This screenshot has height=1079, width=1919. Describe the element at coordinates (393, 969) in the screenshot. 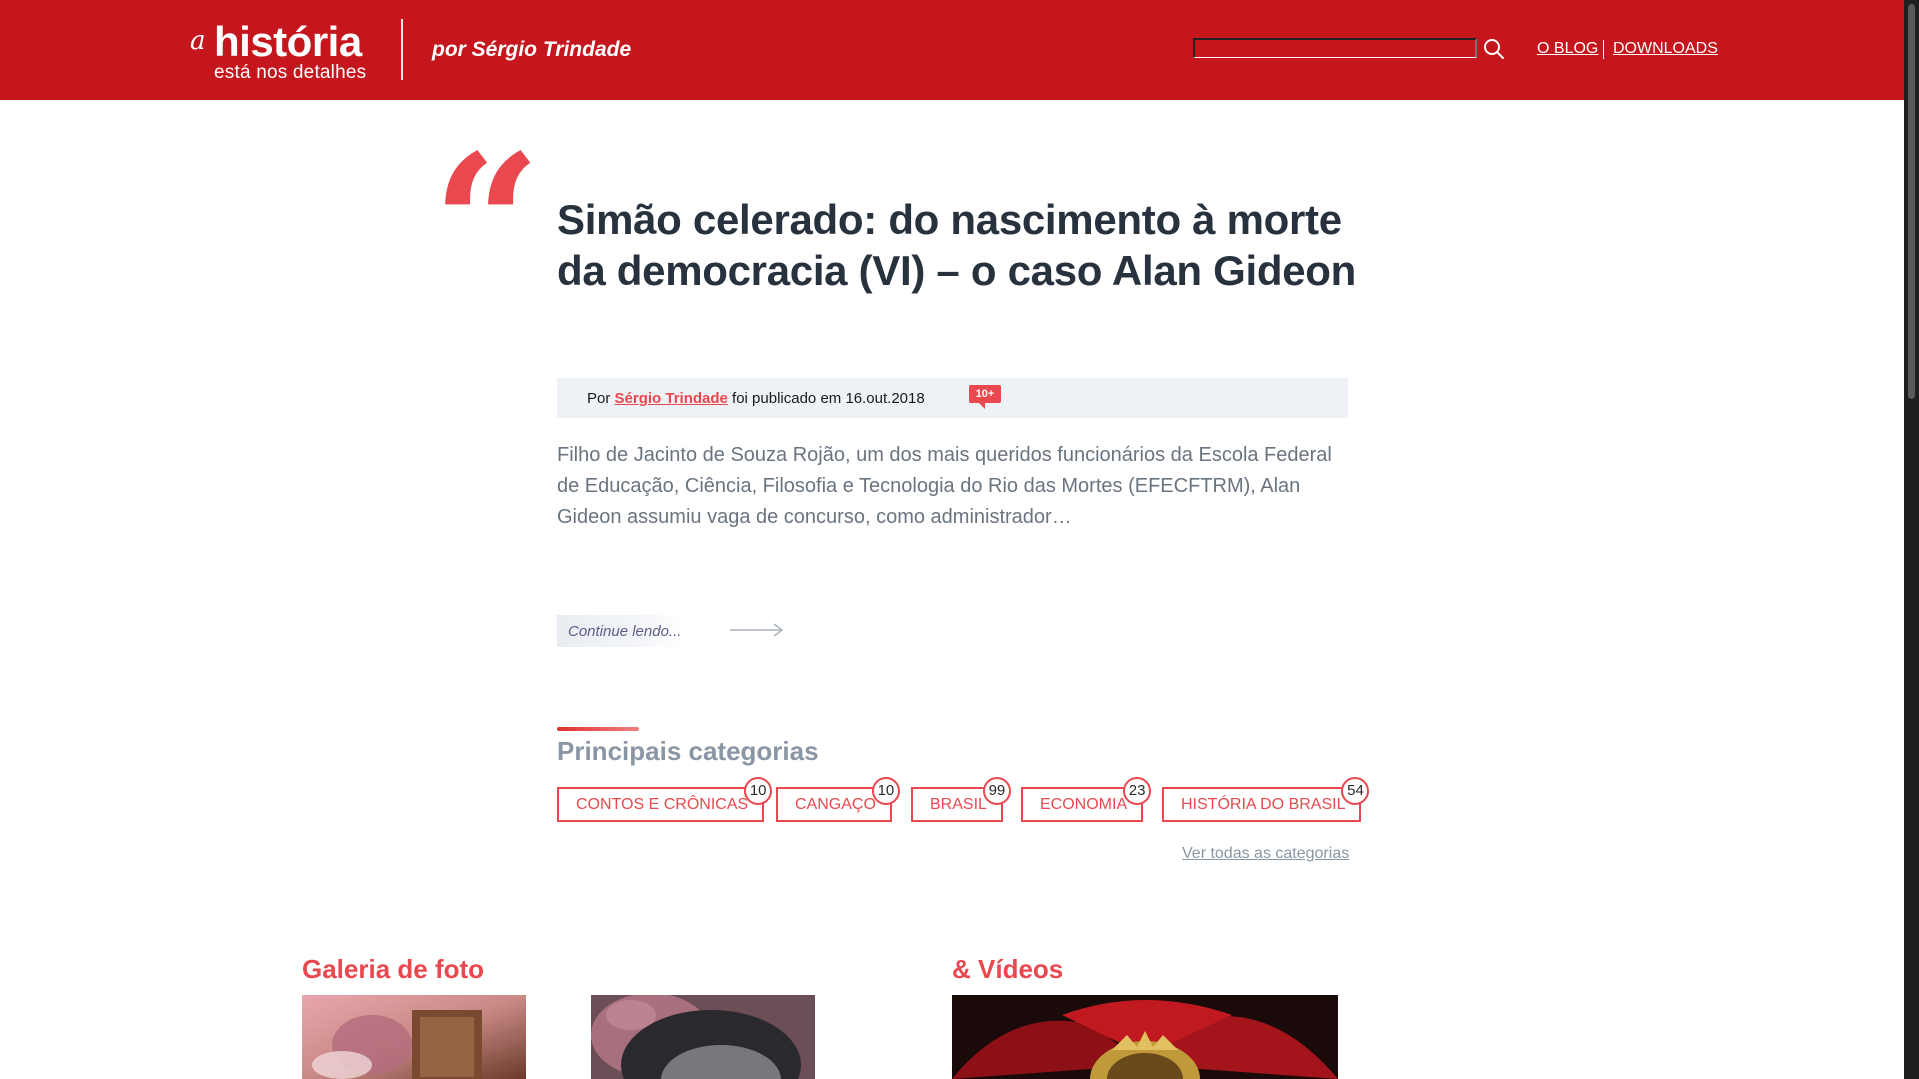

I see `photo-gallery-title: Galeria de foto` at that location.